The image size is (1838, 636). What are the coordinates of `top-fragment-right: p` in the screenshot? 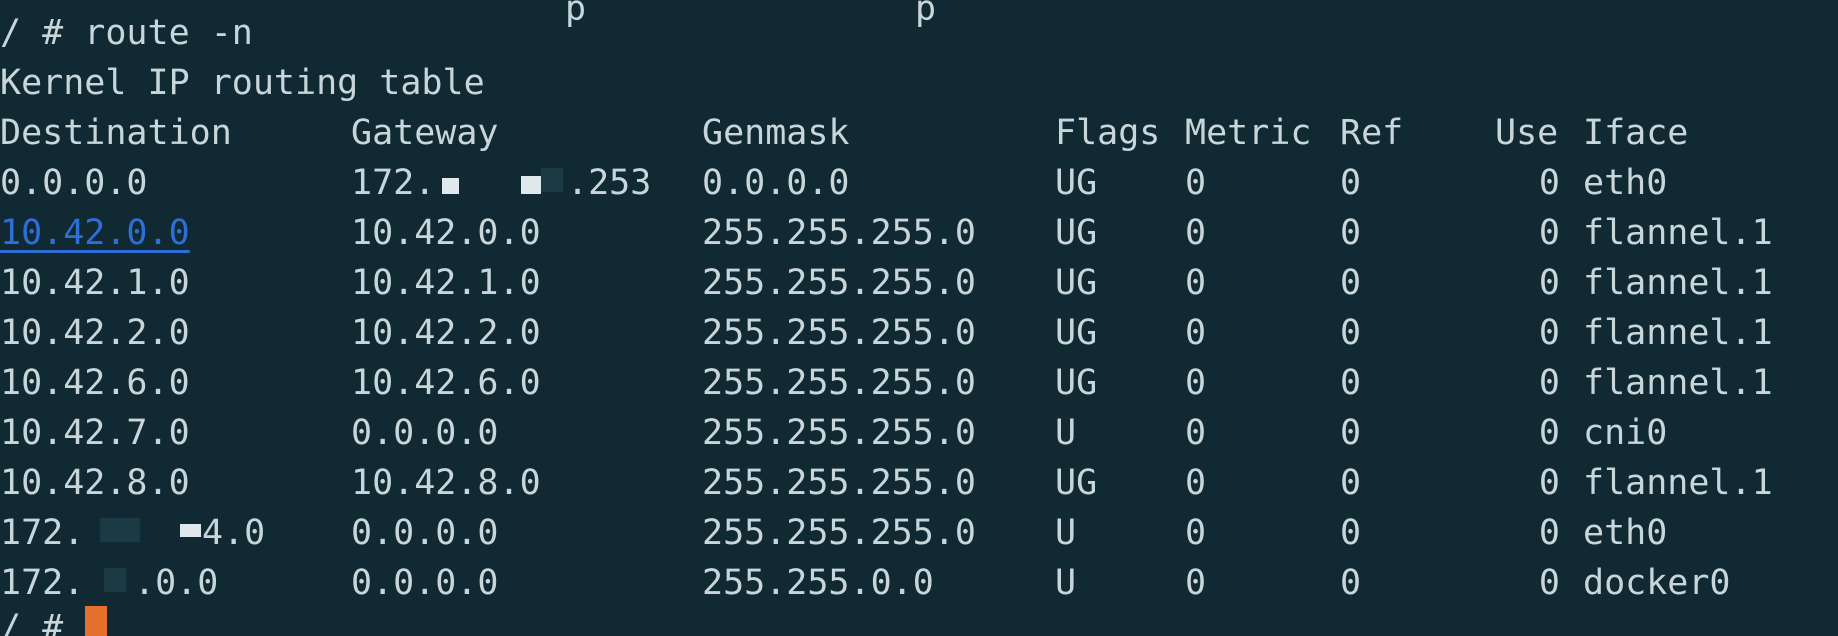 It's located at (926, 14).